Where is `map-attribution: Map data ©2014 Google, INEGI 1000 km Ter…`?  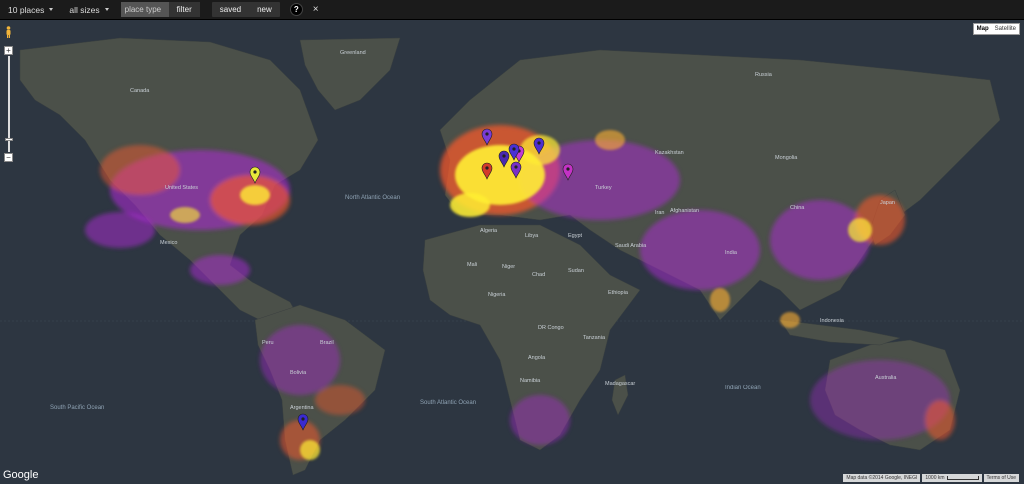 map-attribution: Map data ©2014 Google, INEGI 1000 km Ter… is located at coordinates (931, 478).